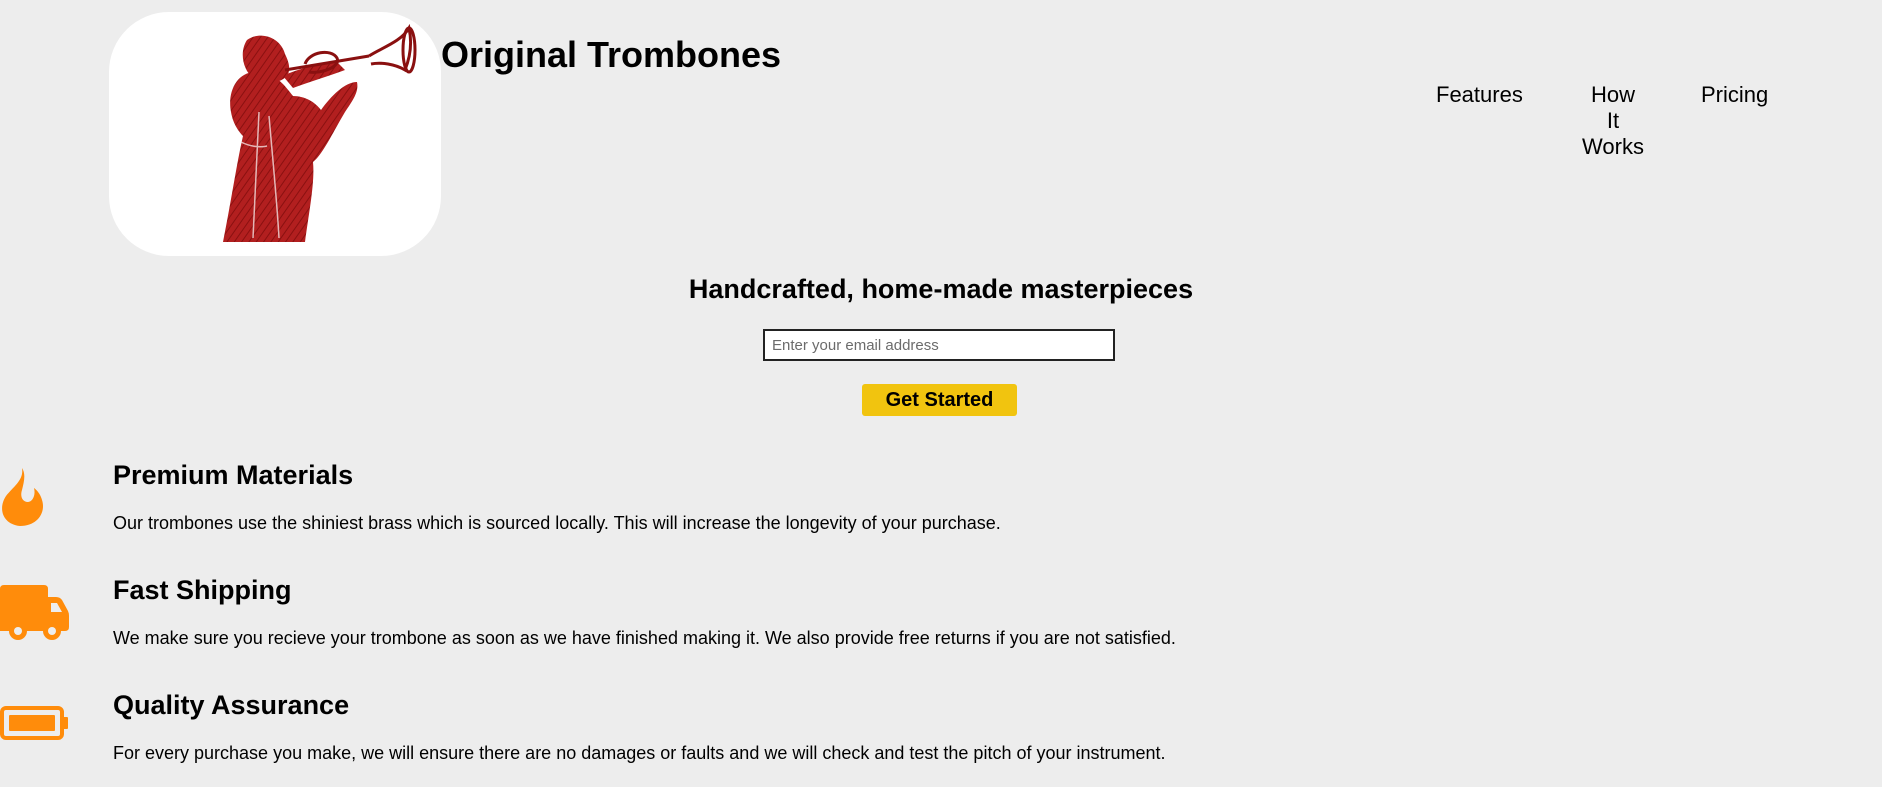  I want to click on fire-icon, so click(23, 497).